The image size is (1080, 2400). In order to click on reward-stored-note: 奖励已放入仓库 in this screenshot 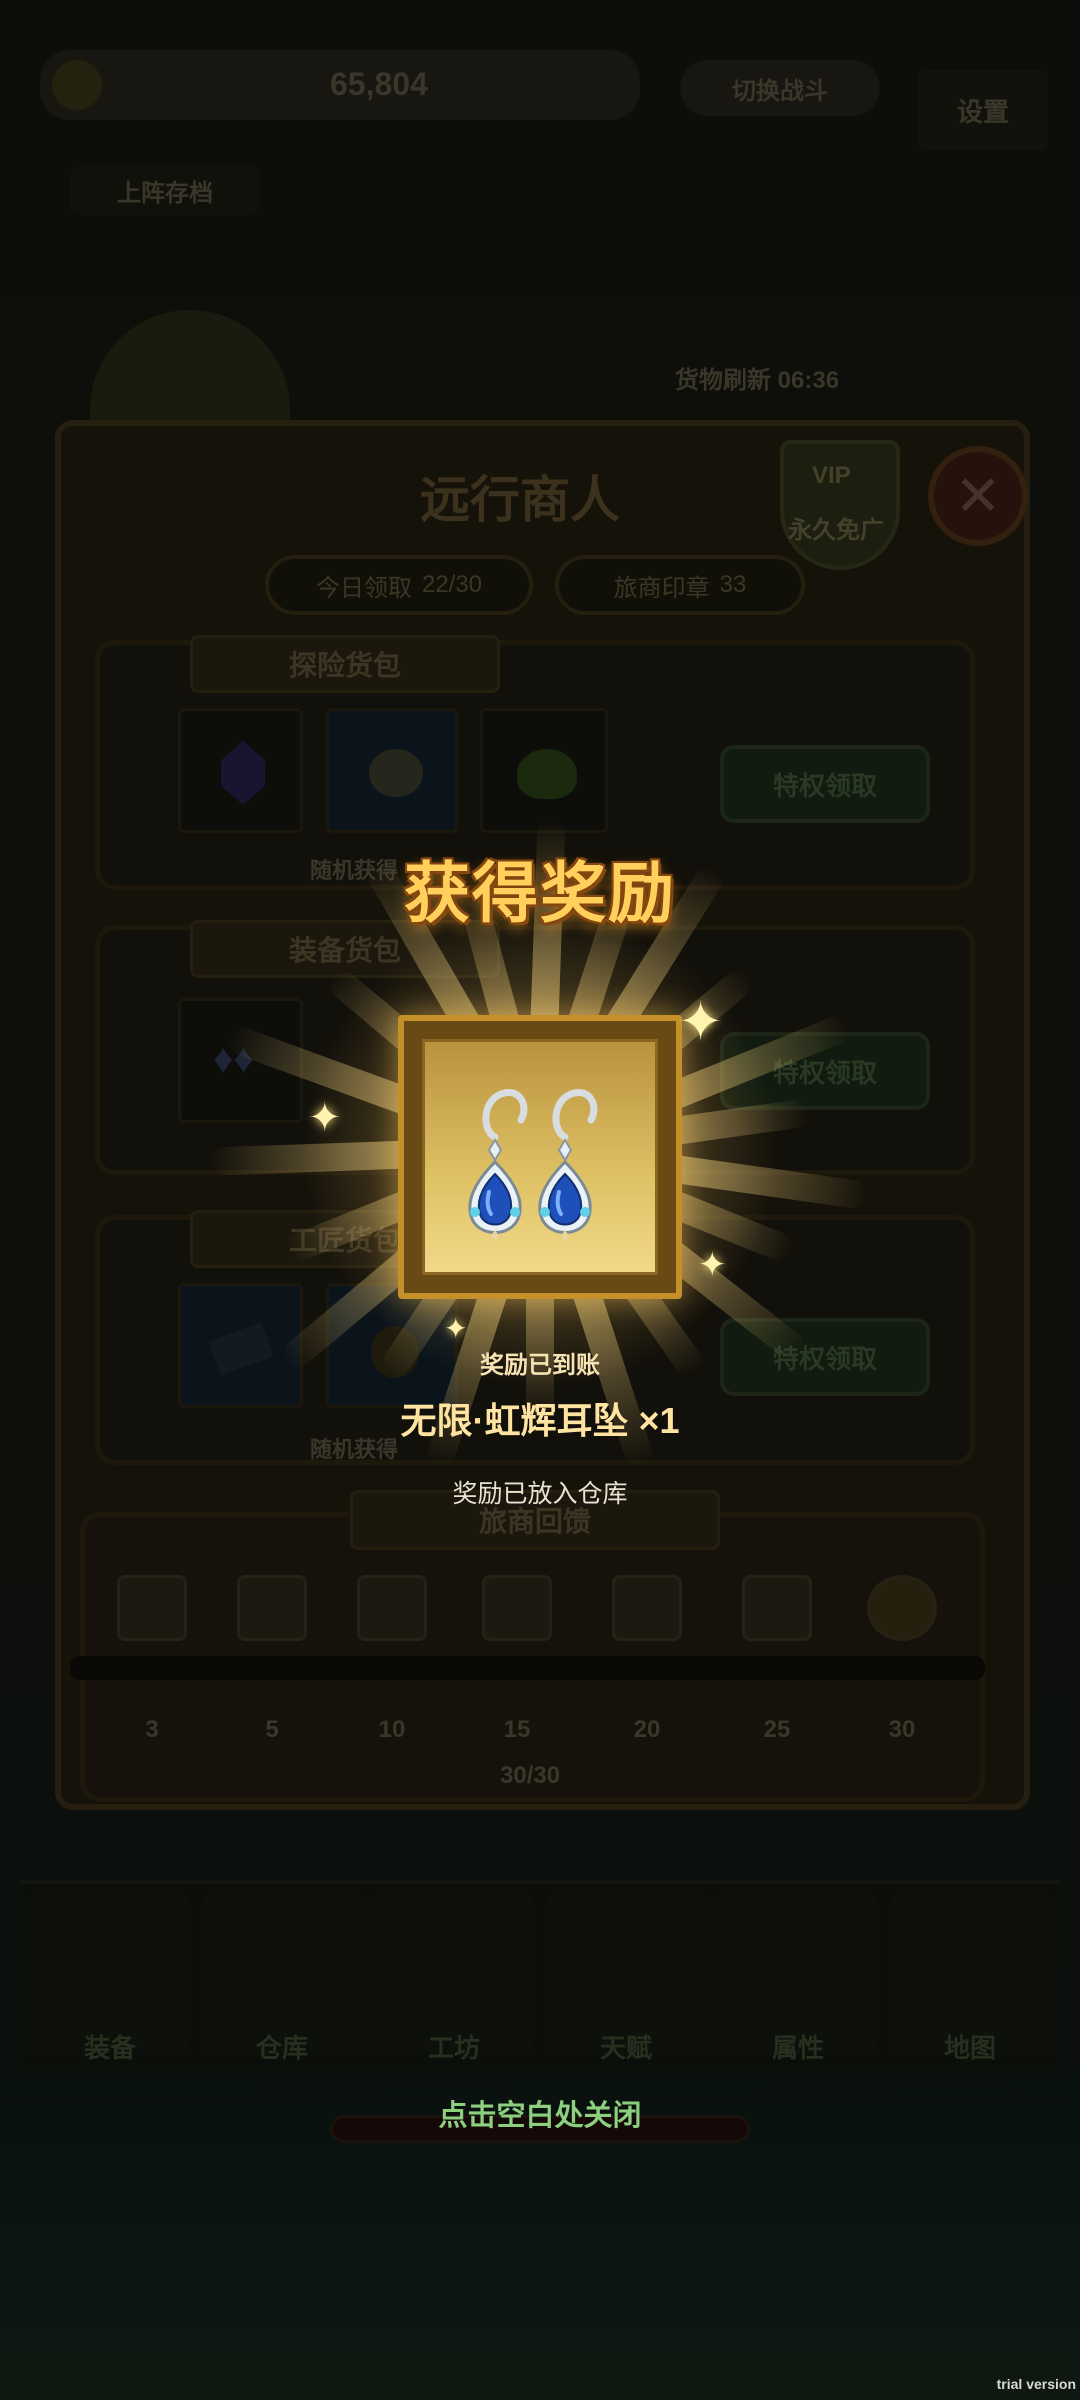, I will do `click(540, 1494)`.